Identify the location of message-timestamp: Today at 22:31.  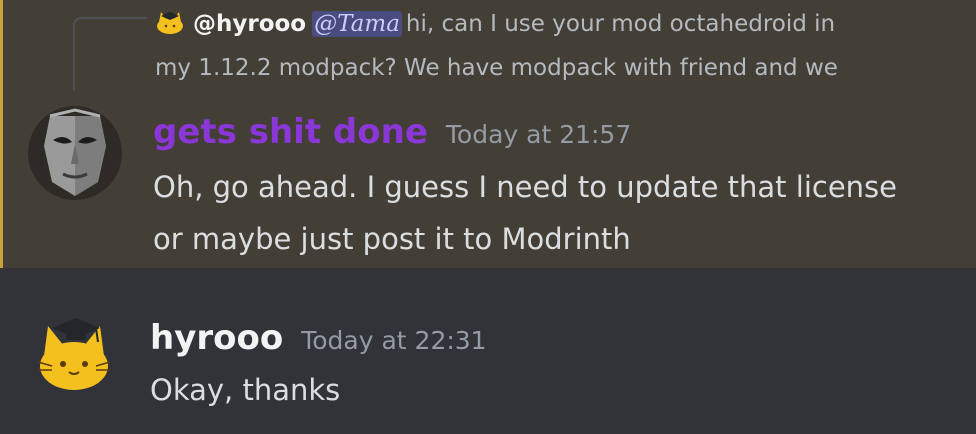
(393, 340).